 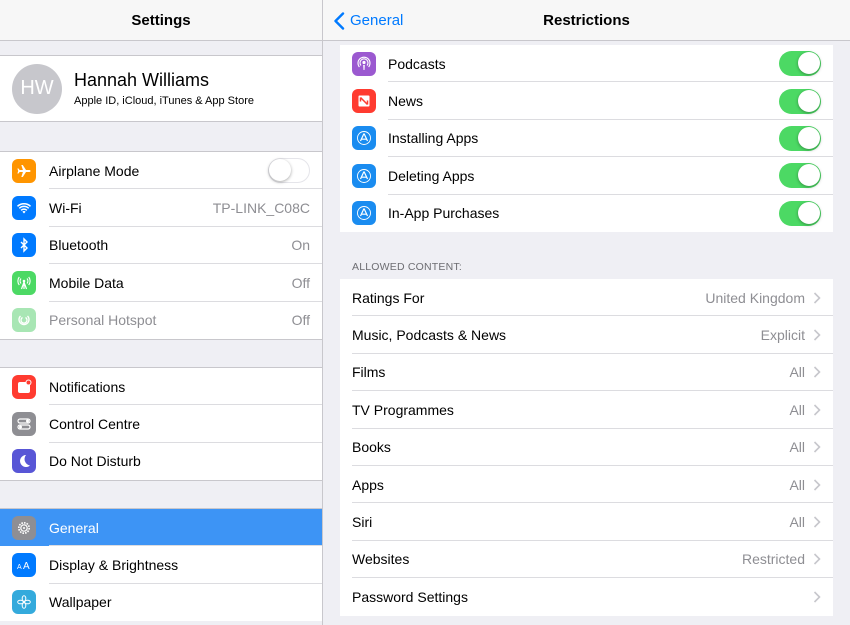 What do you see at coordinates (388, 297) in the screenshot?
I see `content-row-label: Ratings For` at bounding box center [388, 297].